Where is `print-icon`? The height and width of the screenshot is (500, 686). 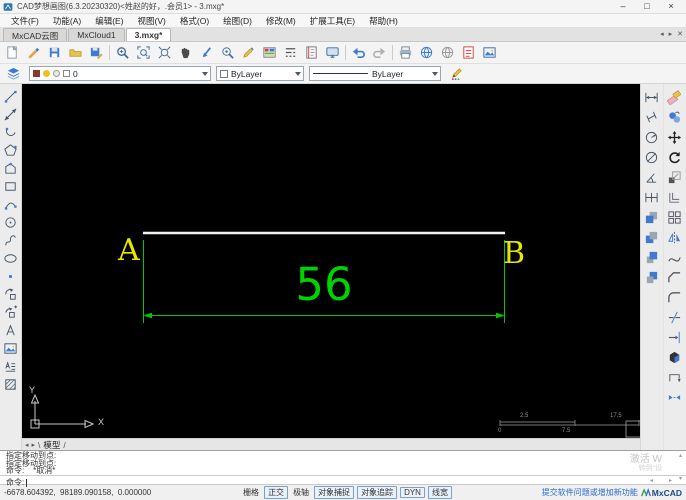
print-icon is located at coordinates (405, 53).